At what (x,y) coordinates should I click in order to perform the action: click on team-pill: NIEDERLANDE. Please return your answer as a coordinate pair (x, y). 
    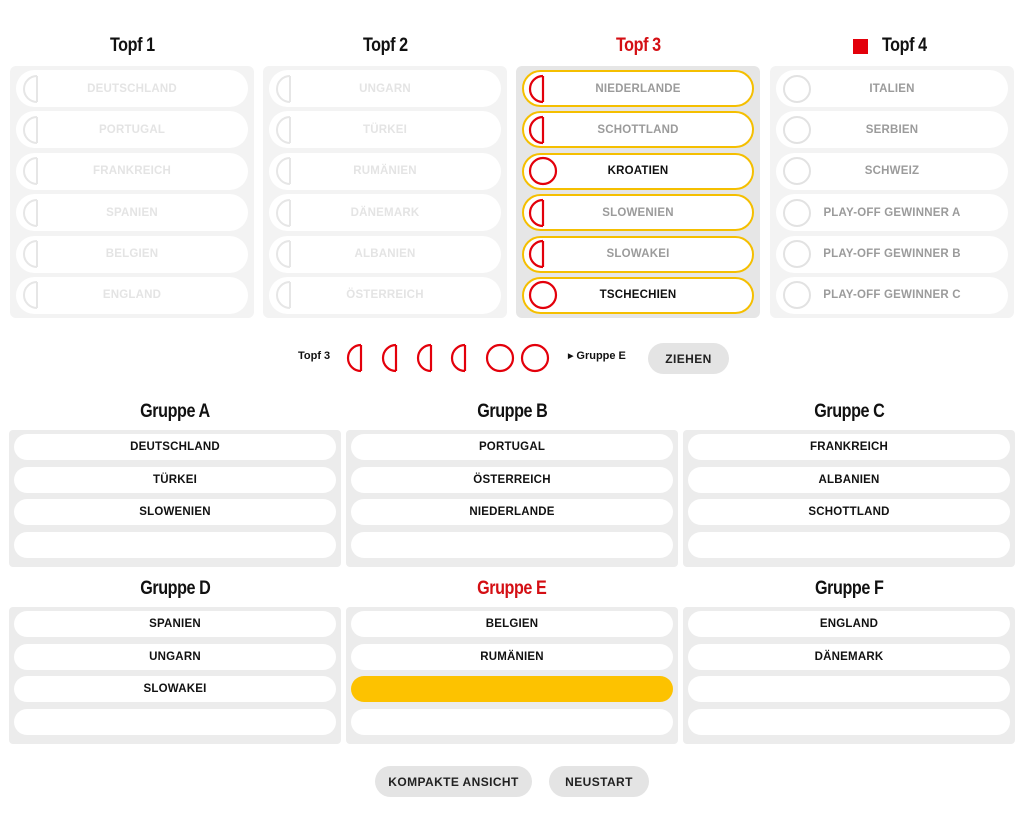
    Looking at the image, I should click on (638, 88).